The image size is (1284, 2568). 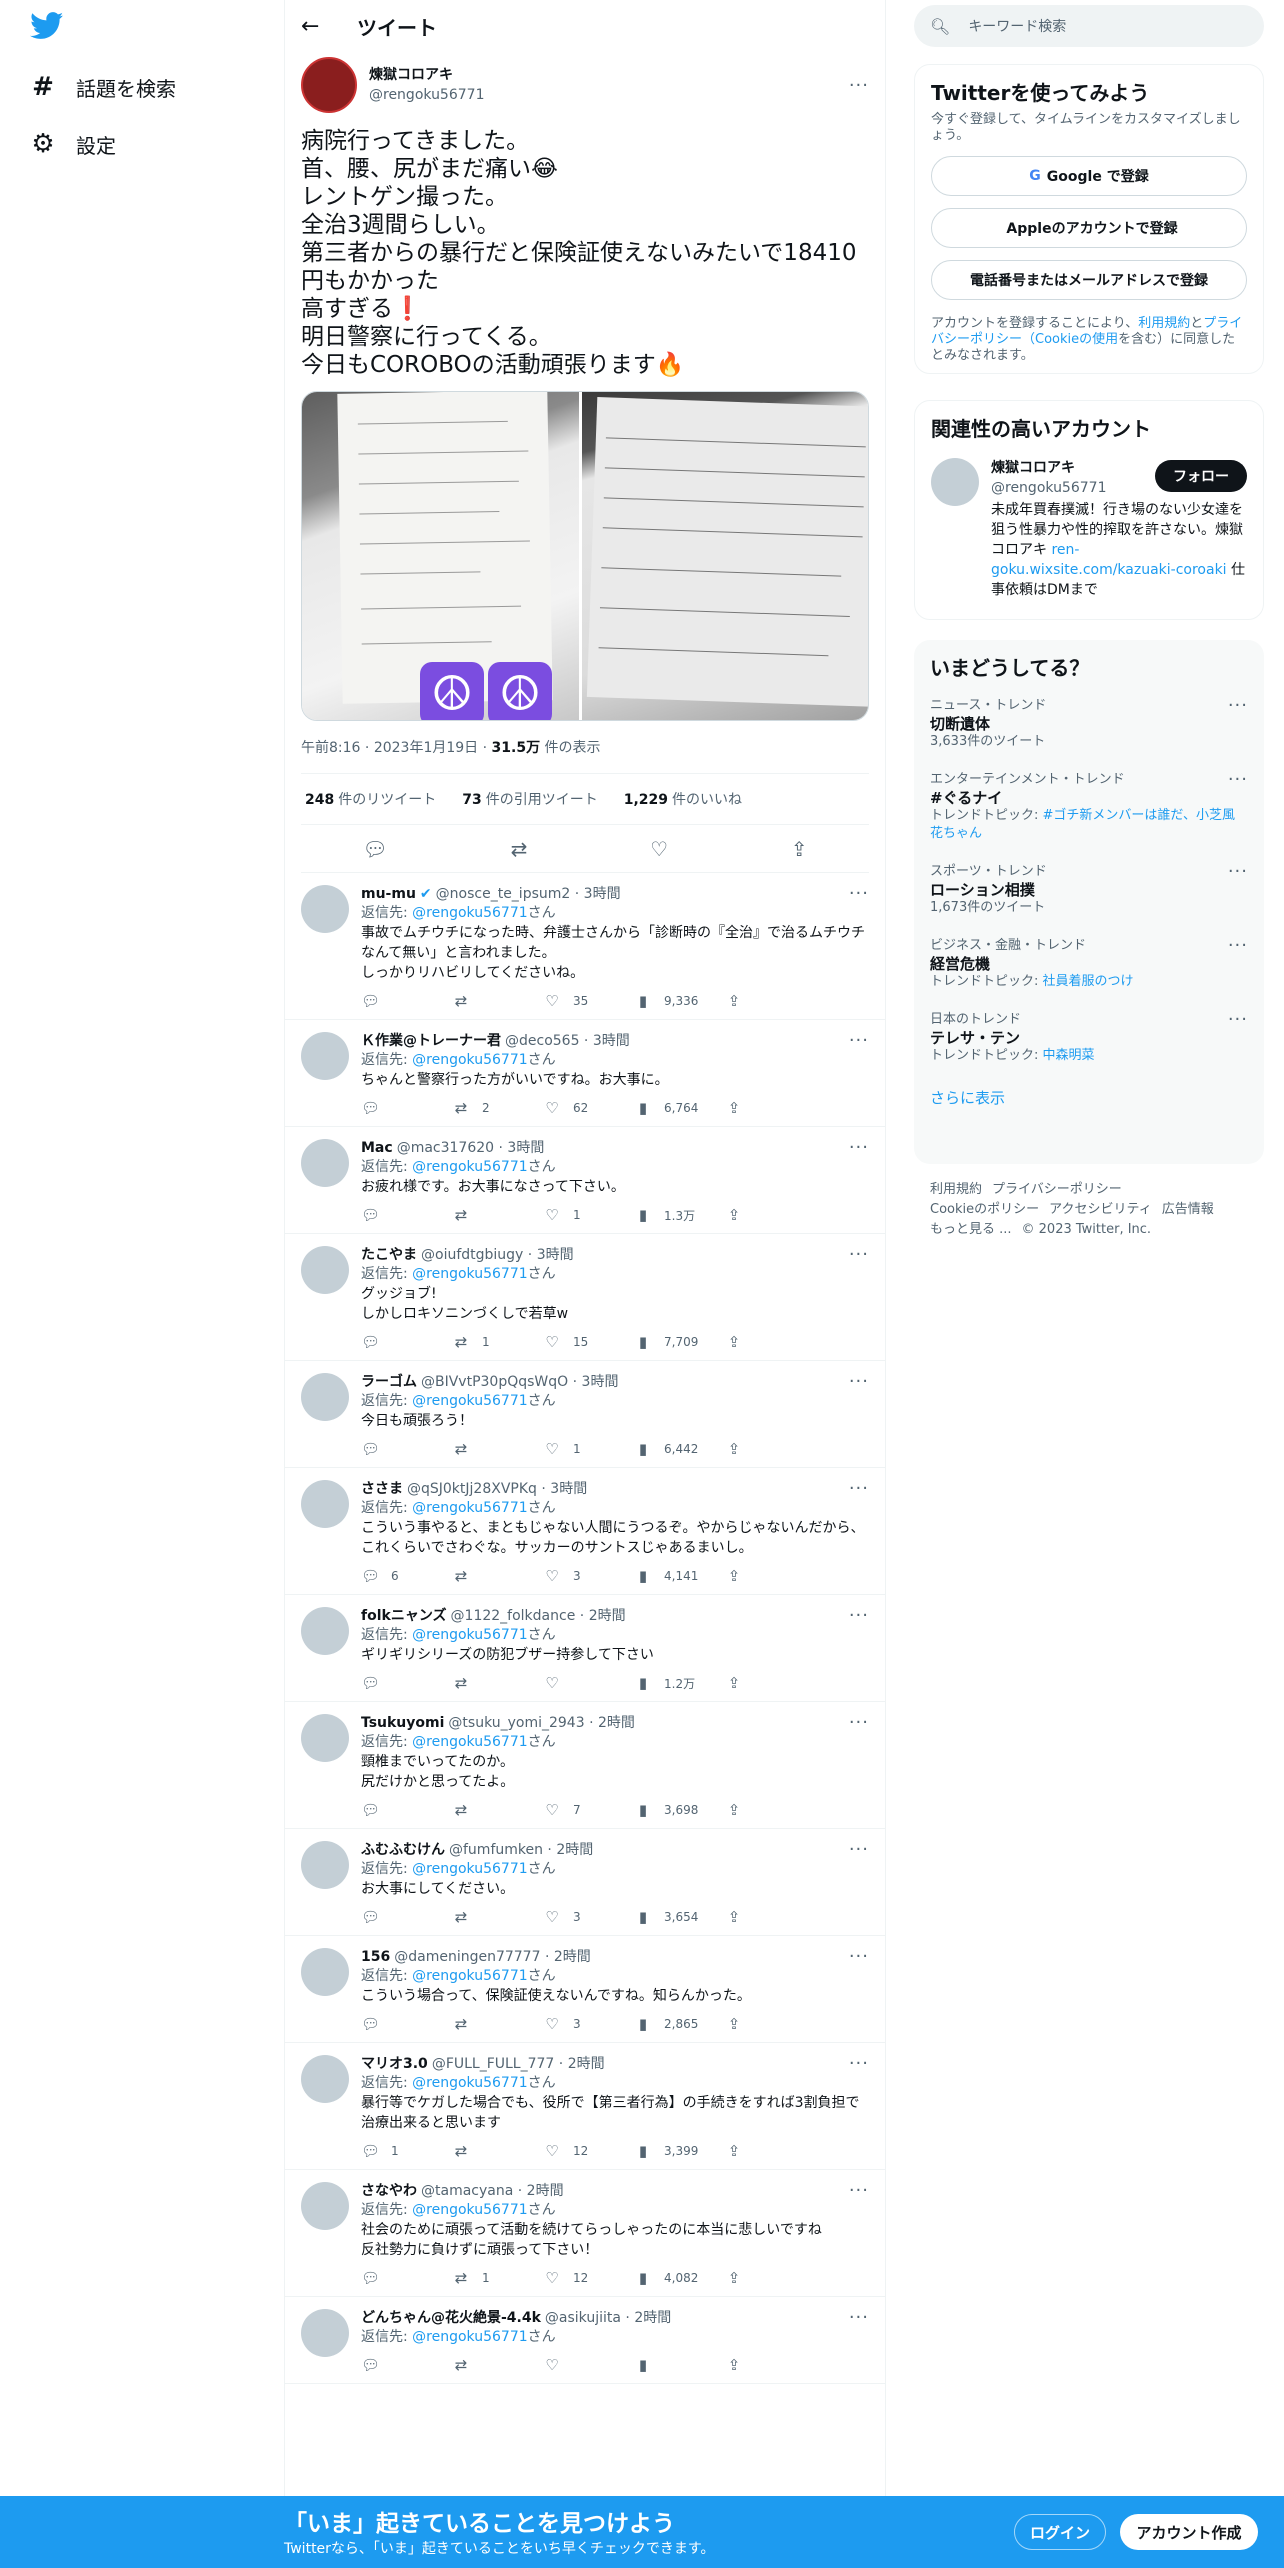 I want to click on author-name: 煉獄コロアキ, so click(x=426, y=75).